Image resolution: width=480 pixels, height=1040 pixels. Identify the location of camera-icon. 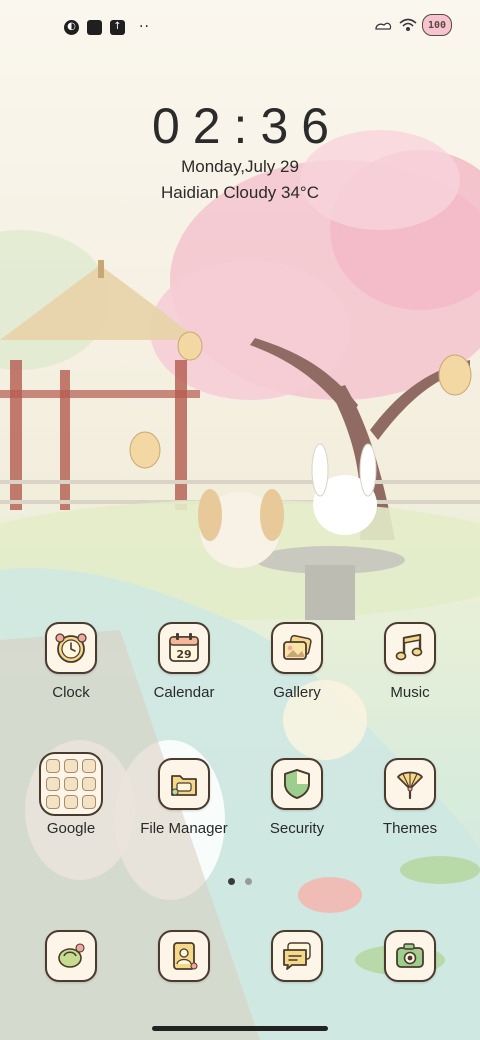
(410, 956).